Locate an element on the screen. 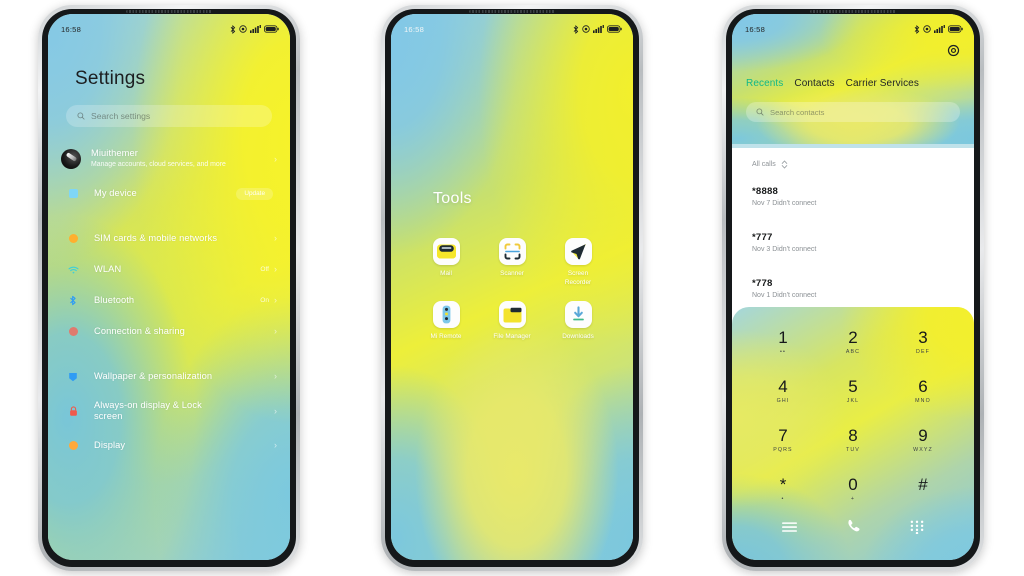  call-log-row: *778 Nov 1 Didn't connect is located at coordinates (853, 285).